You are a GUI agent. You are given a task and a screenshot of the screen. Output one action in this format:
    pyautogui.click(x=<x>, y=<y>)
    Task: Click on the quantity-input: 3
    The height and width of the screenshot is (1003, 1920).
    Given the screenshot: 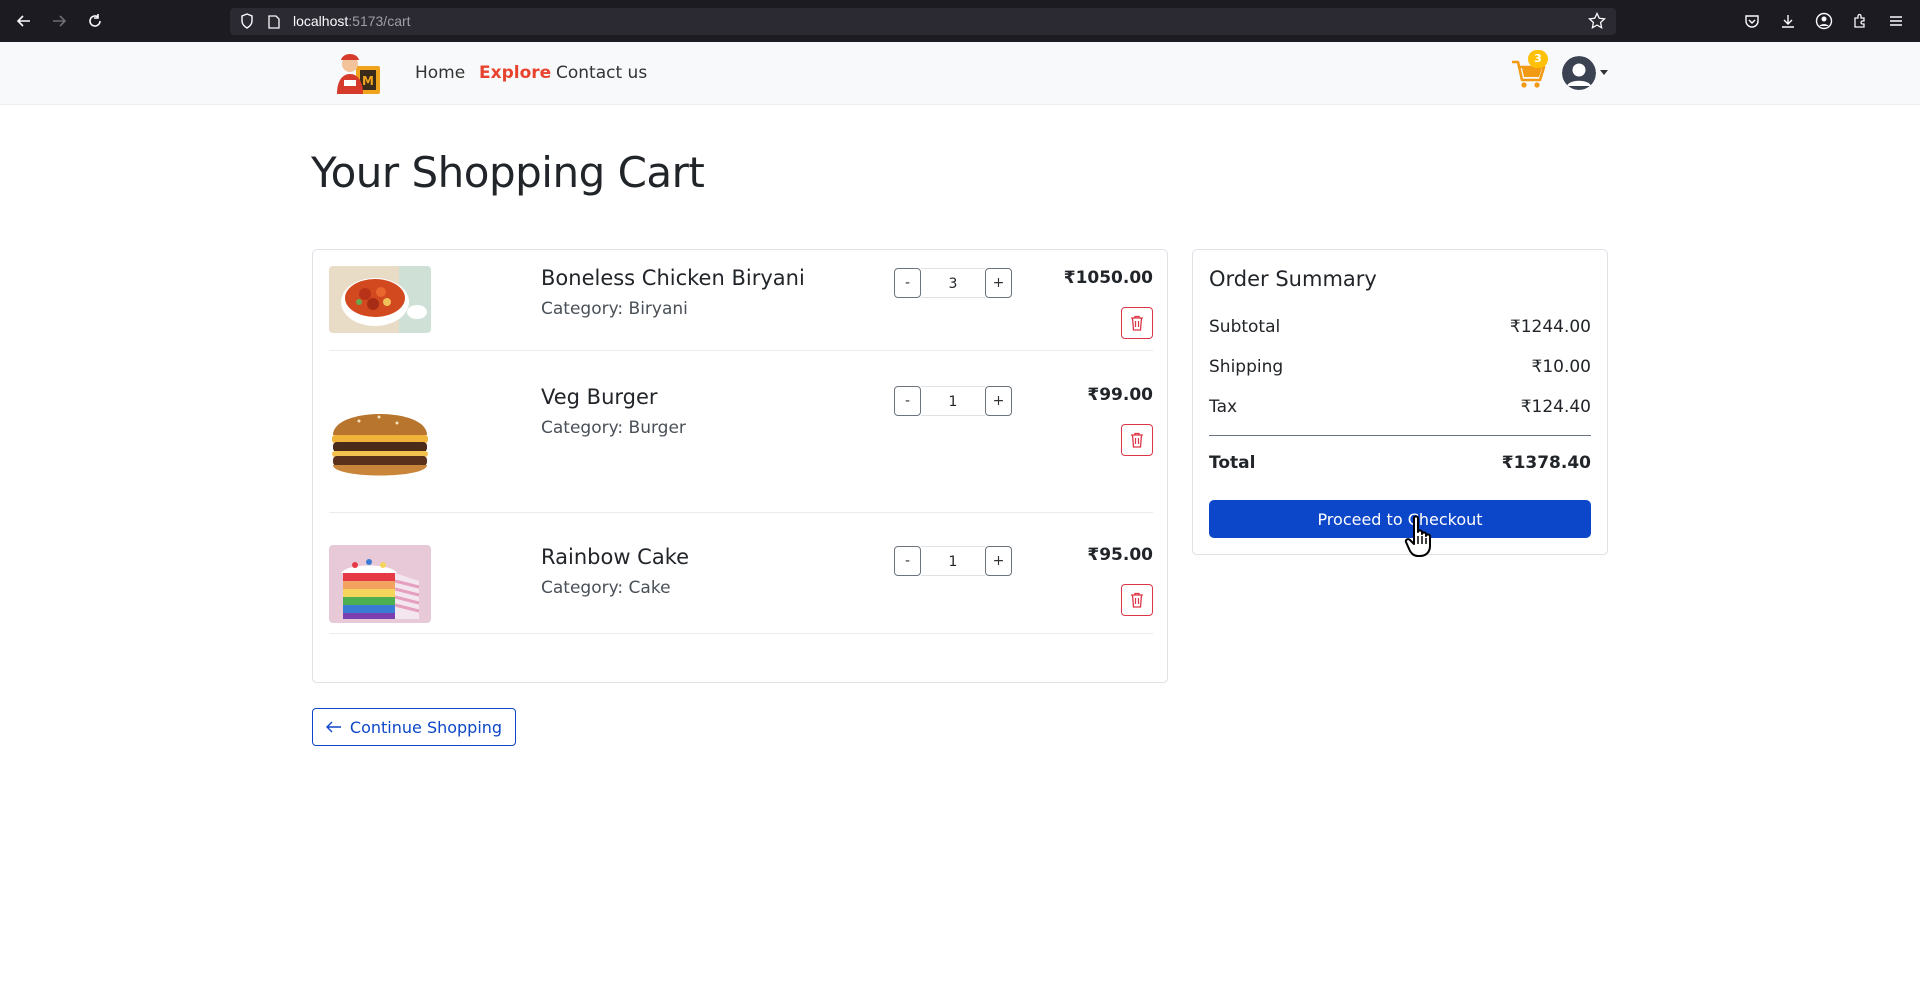 What is the action you would take?
    pyautogui.click(x=953, y=283)
    